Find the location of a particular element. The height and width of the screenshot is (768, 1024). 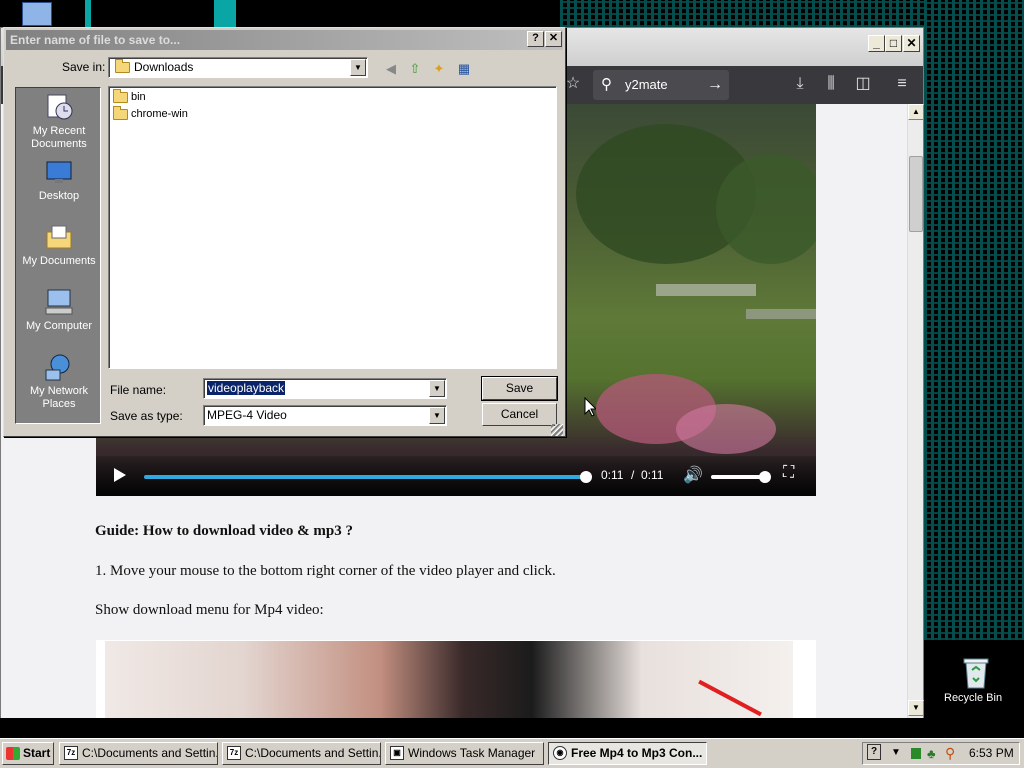

cancel-button: Cancel is located at coordinates (519, 414).